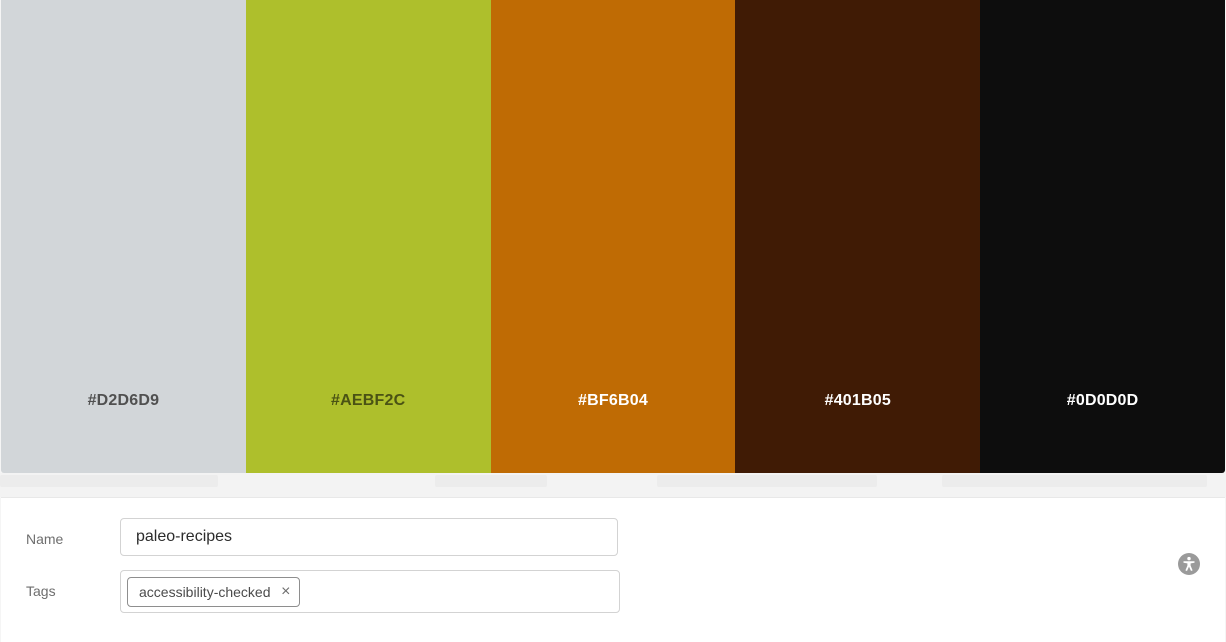  I want to click on swatch-hex-label: #401B05, so click(857, 400).